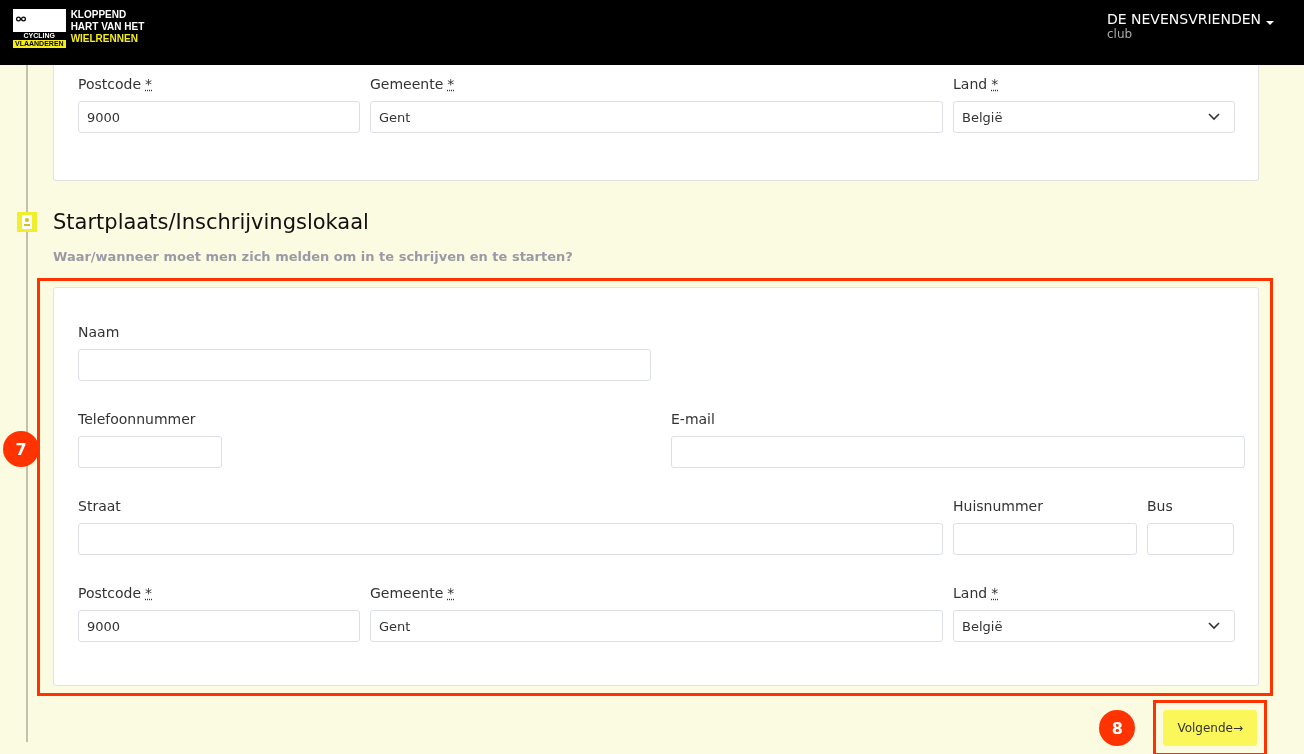 This screenshot has height=754, width=1304. Describe the element at coordinates (1210, 728) in the screenshot. I see `next-button: Volgende→` at that location.